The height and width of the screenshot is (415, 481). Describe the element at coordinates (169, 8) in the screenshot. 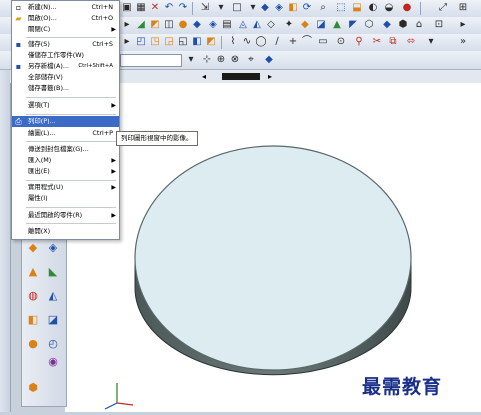

I see `undo-icon: ↶` at that location.